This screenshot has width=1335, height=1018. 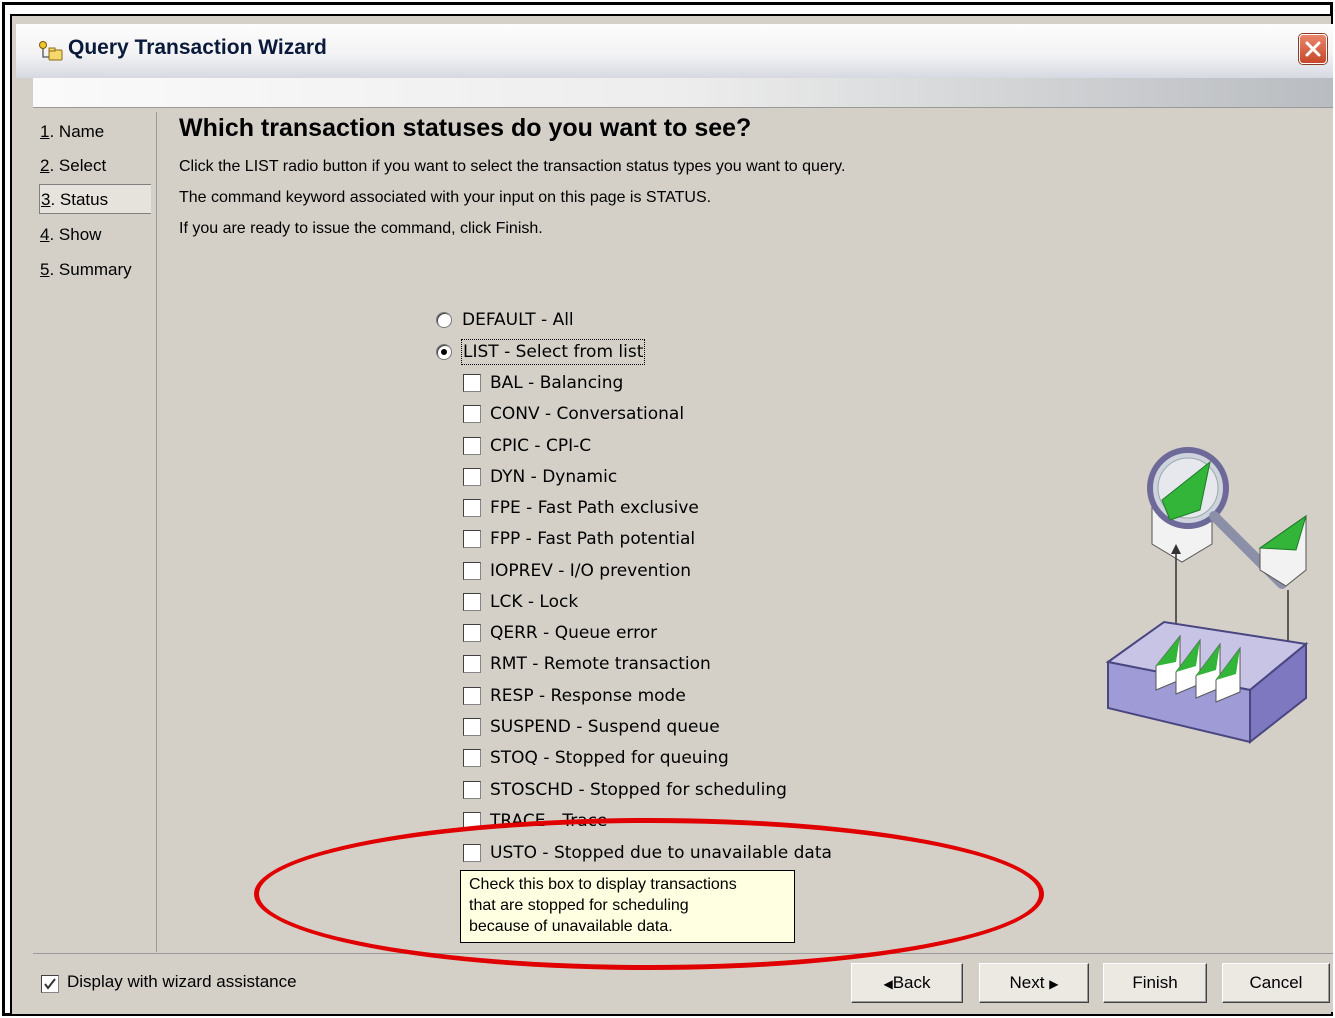 I want to click on checkbox-label: CONV - Conversational, so click(x=587, y=414).